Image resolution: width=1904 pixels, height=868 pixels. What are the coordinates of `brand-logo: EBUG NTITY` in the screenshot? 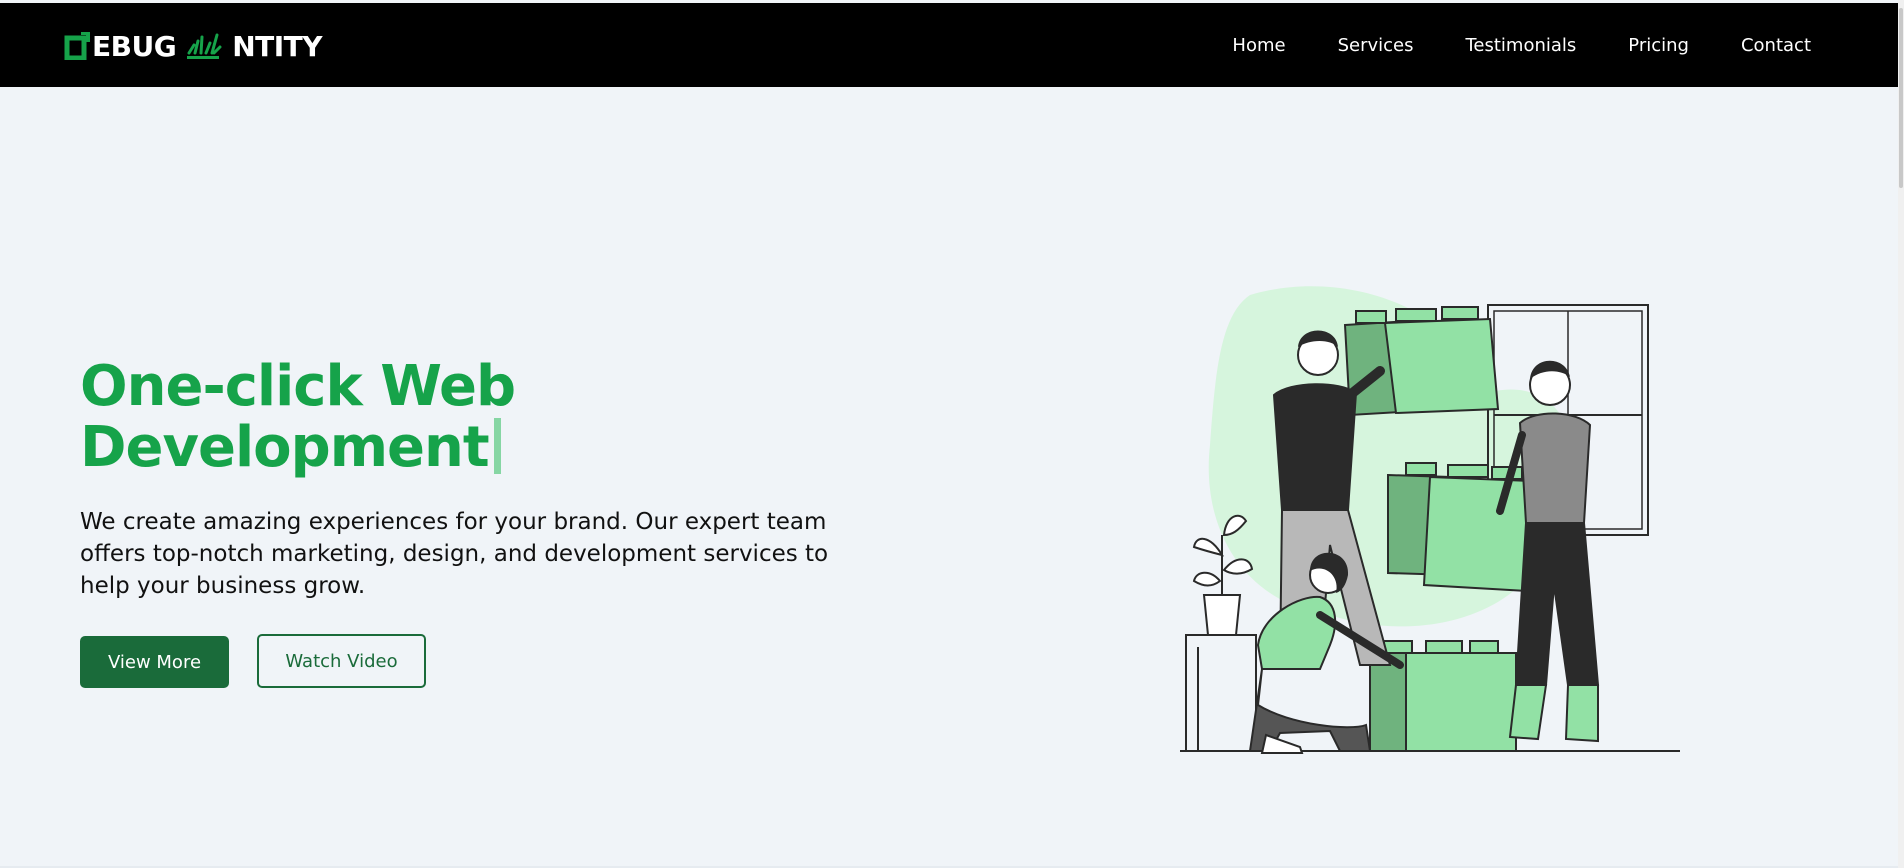 It's located at (193, 46).